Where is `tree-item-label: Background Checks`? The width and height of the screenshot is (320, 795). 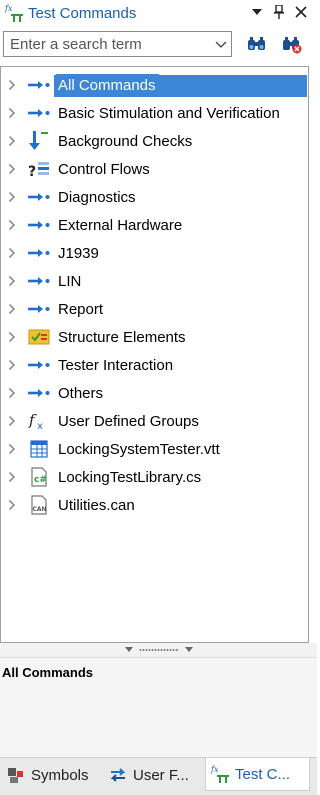 tree-item-label: Background Checks is located at coordinates (125, 141).